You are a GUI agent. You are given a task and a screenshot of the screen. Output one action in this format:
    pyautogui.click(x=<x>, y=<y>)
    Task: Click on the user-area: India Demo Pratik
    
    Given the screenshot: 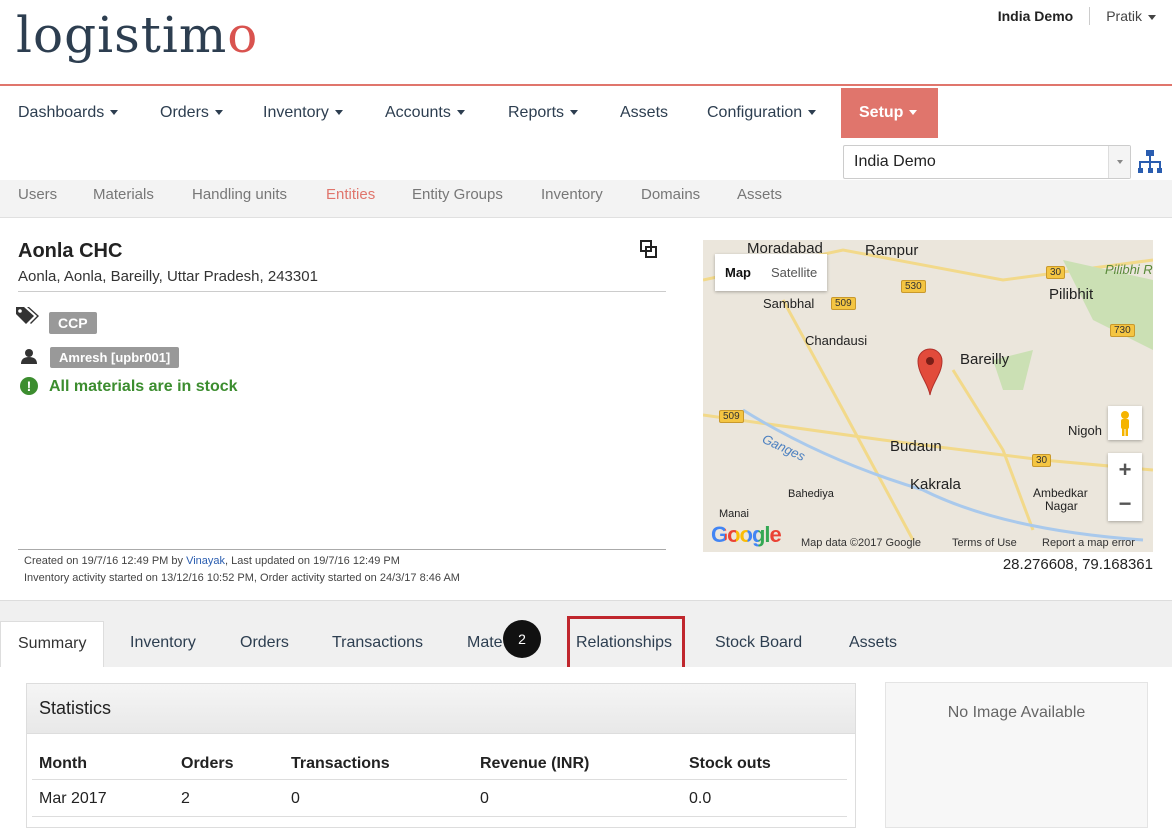 What is the action you would take?
    pyautogui.click(x=1077, y=16)
    